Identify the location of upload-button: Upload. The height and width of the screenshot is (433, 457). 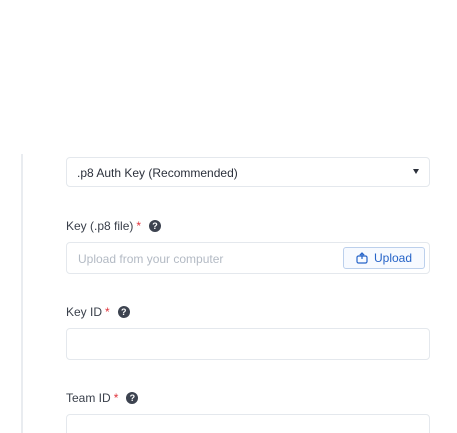
(384, 258).